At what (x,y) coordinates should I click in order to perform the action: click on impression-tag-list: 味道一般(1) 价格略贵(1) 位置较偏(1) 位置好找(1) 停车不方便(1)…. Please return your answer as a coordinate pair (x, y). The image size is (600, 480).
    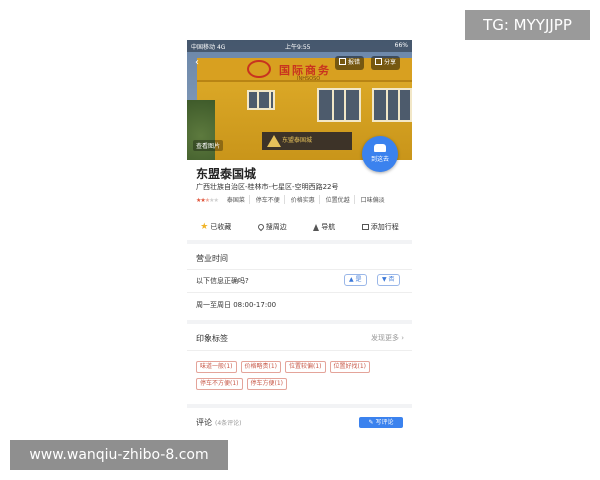
    Looking at the image, I should click on (301, 375).